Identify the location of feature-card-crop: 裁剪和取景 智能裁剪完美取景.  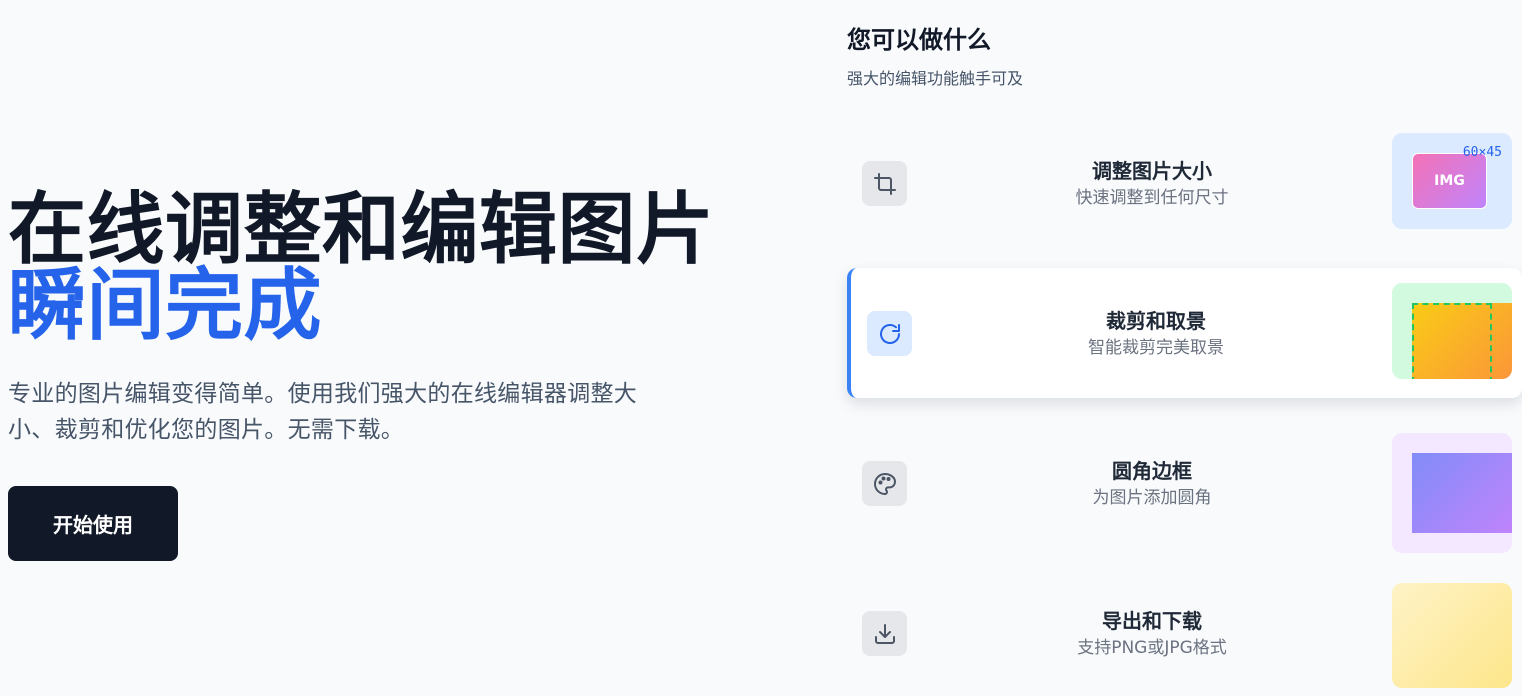
(1184, 333).